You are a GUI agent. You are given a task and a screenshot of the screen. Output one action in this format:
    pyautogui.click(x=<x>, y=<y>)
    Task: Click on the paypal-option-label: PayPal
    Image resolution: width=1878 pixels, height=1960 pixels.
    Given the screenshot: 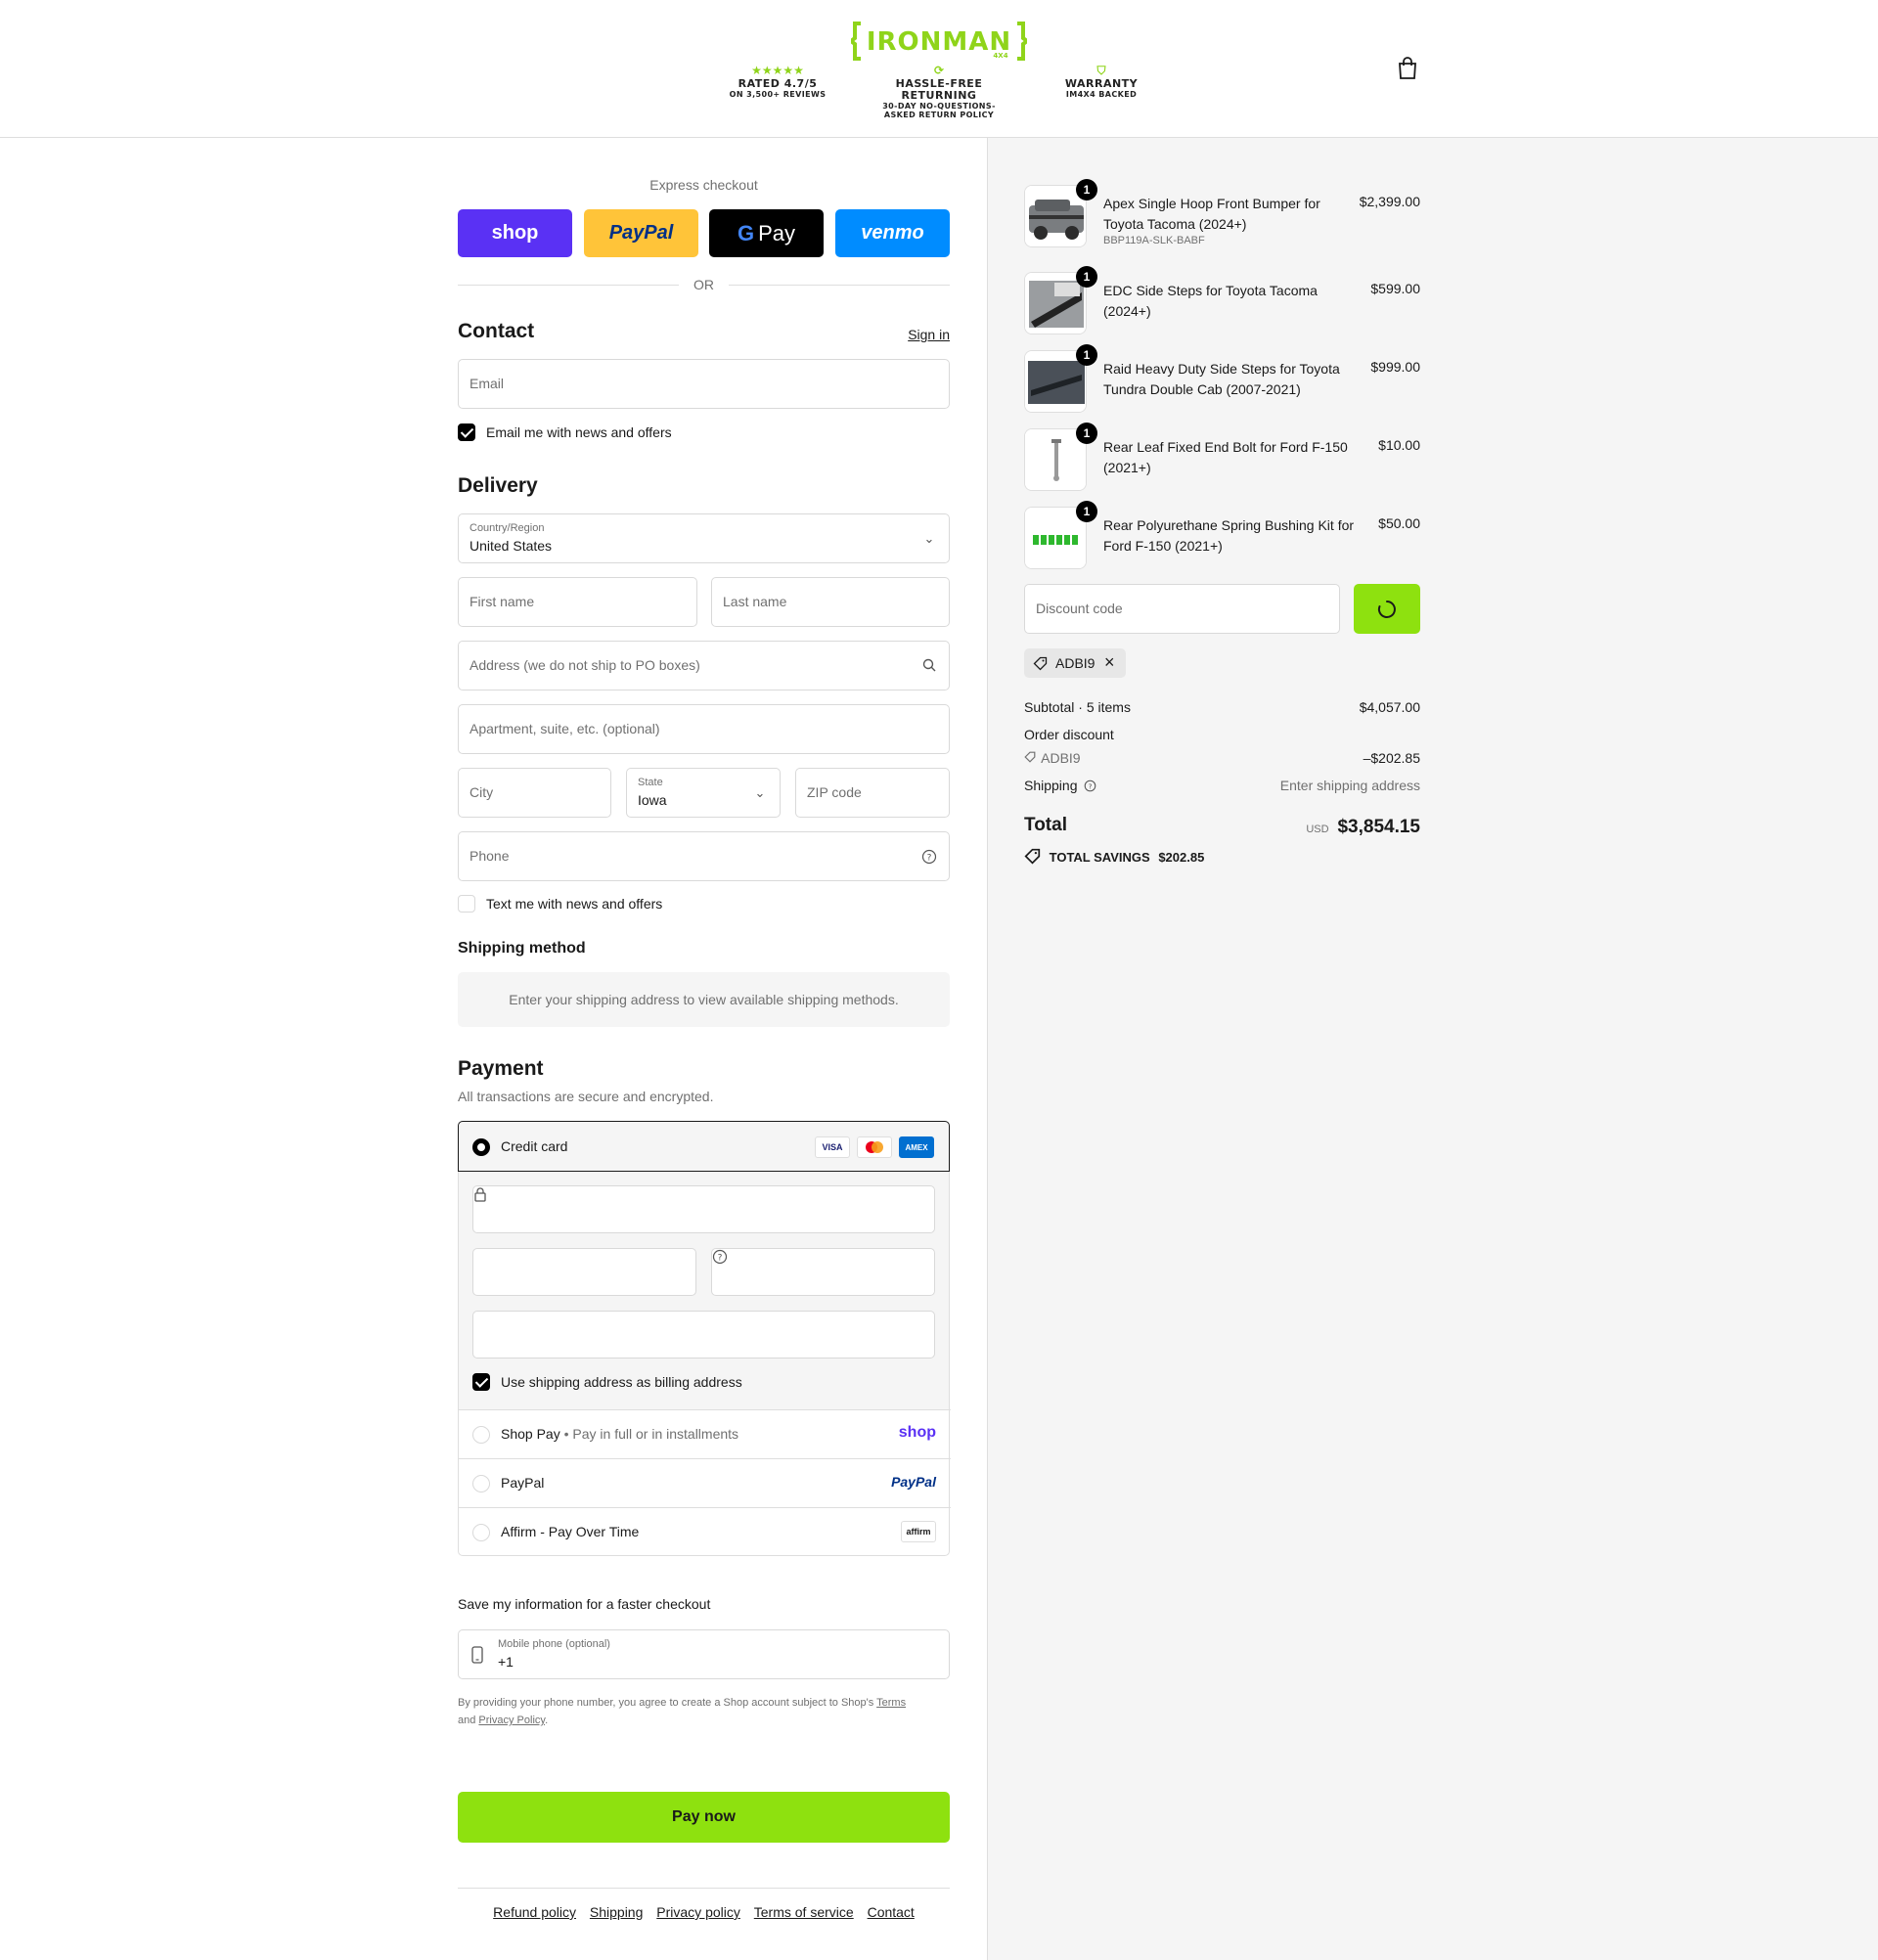 What is the action you would take?
    pyautogui.click(x=523, y=1483)
    